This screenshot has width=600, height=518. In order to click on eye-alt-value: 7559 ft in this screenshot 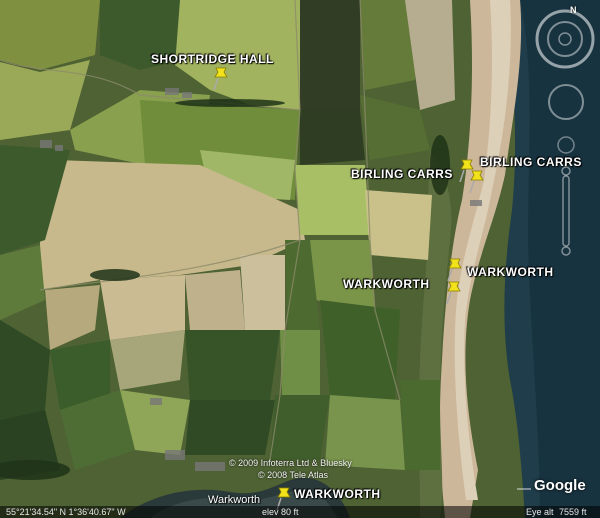, I will do `click(573, 512)`.